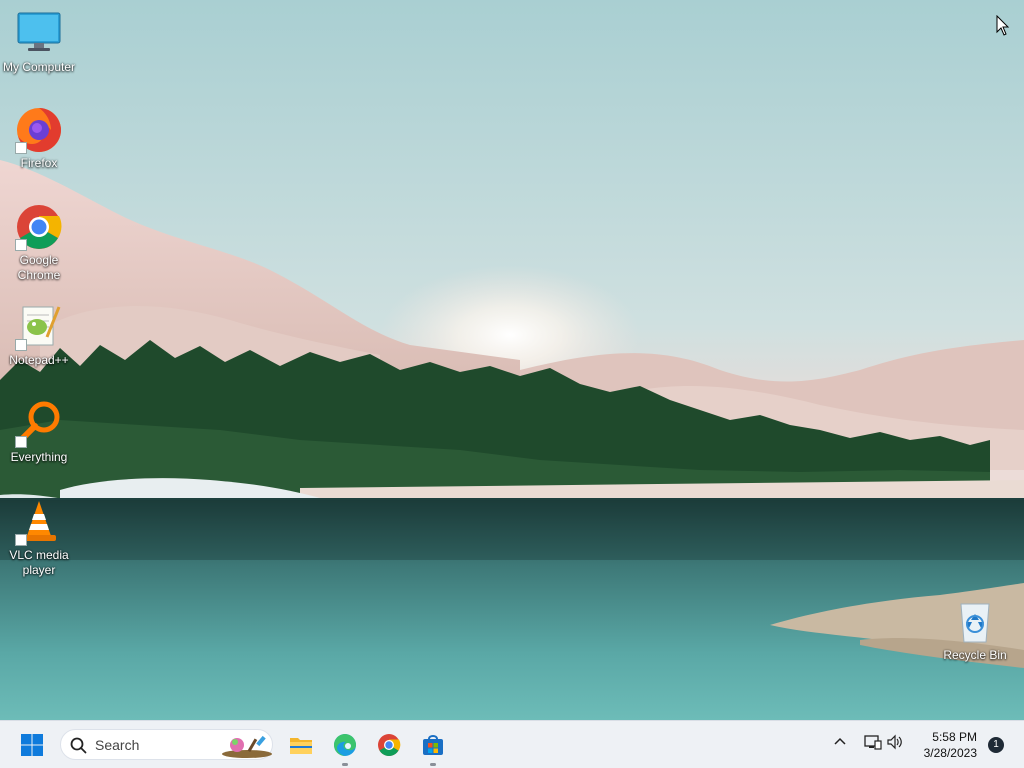 The height and width of the screenshot is (768, 1024). I want to click on notepad-plus-plus-icon, so click(39, 327).